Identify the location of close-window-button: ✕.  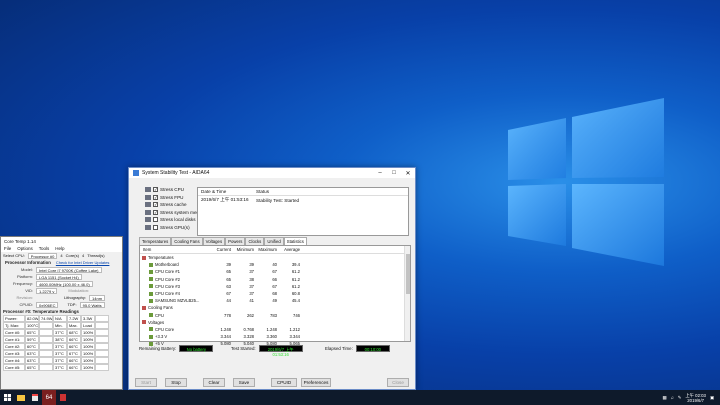
(408, 173).